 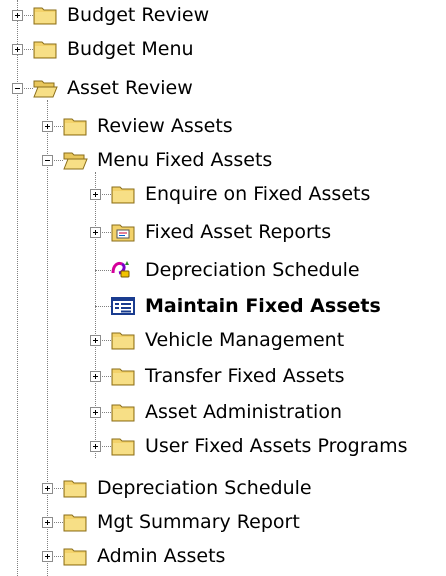 I want to click on report-folder-icon, so click(x=123, y=232).